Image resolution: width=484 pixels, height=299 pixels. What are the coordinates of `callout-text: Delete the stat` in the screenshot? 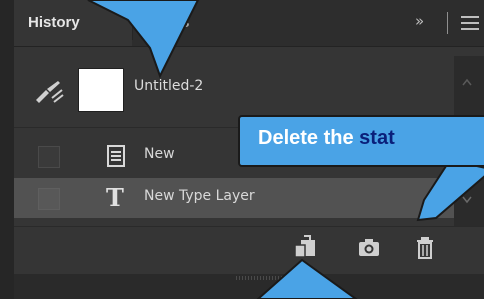 It's located at (326, 138).